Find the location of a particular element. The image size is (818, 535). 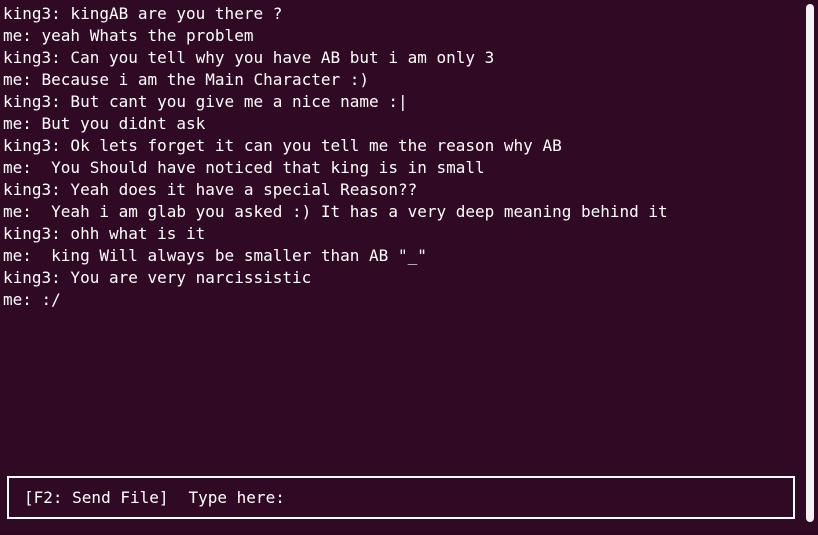

bottom-edge is located at coordinates (409, 533).